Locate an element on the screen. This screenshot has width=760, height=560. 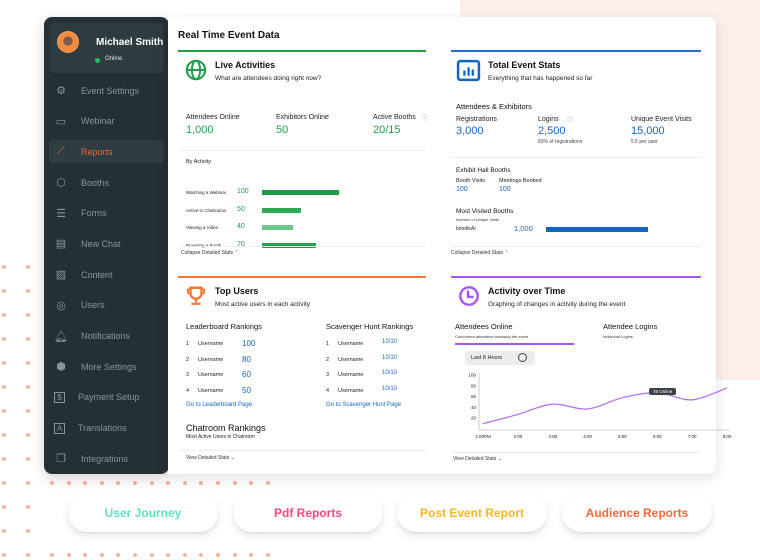
tab-attendees-online: Attendees Online is located at coordinates (484, 326).